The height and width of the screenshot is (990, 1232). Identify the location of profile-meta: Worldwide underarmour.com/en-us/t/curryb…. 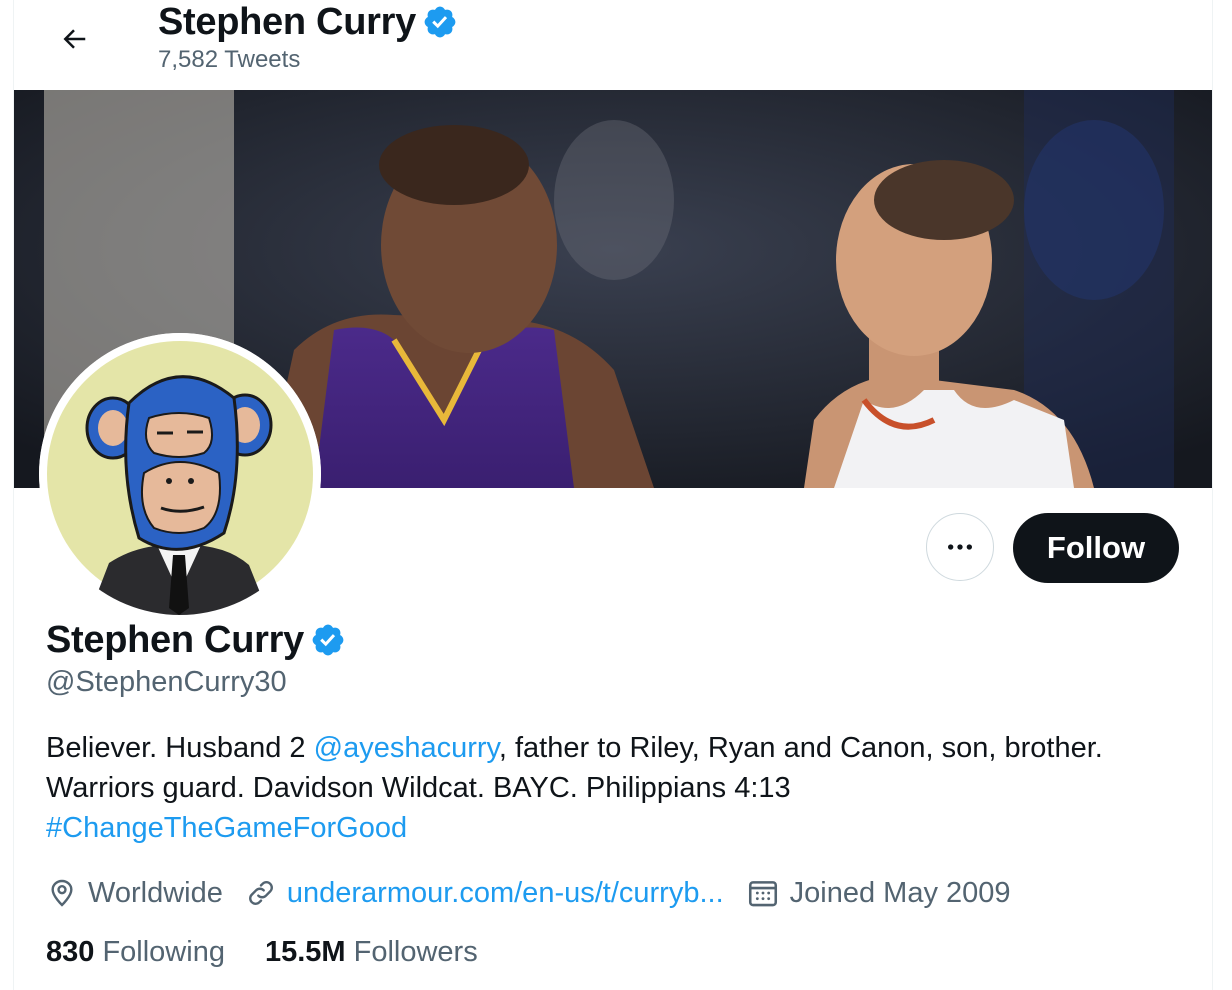
(539, 893).